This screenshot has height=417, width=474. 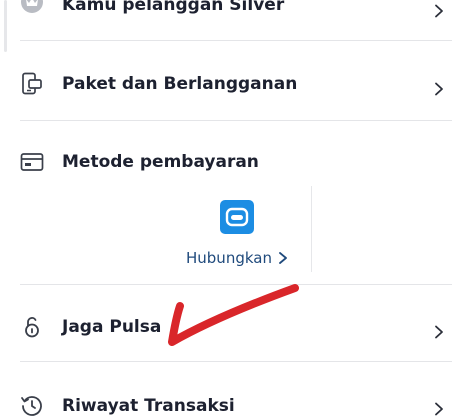 What do you see at coordinates (112, 327) in the screenshot?
I see `menu-item-label: Jaga Pulsa` at bounding box center [112, 327].